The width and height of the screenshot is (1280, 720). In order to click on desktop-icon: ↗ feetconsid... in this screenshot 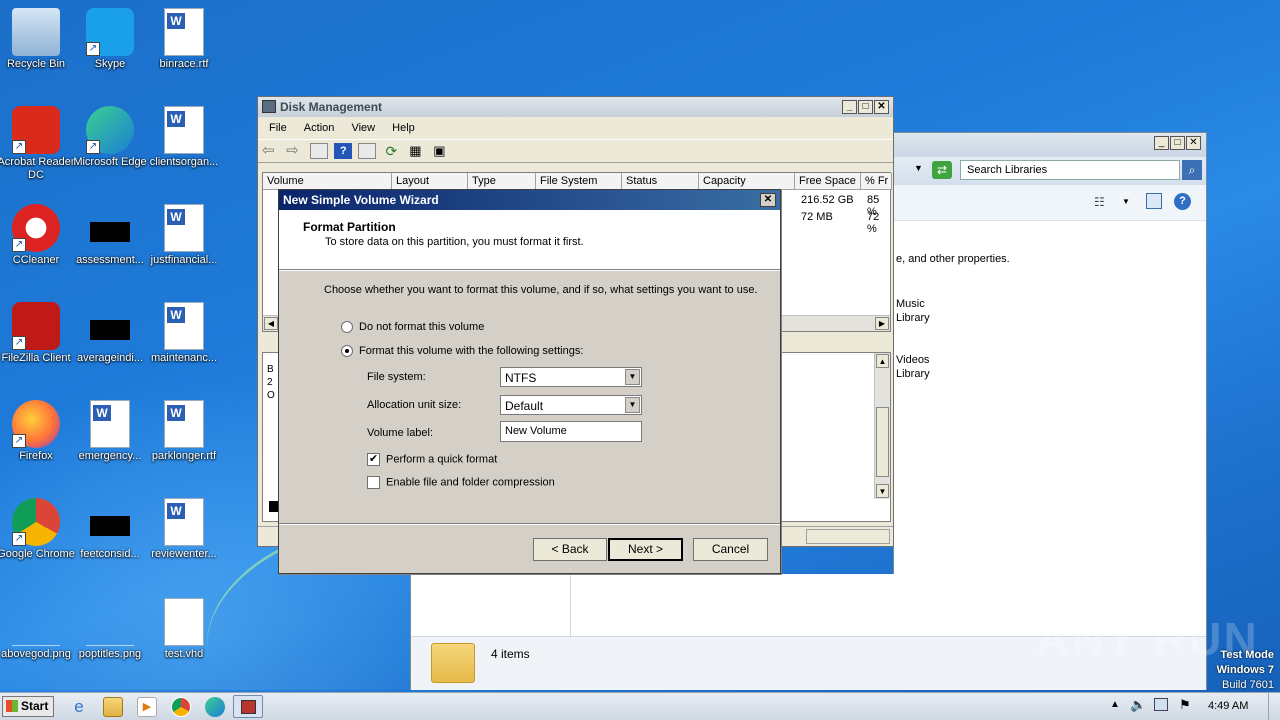, I will do `click(110, 529)`.